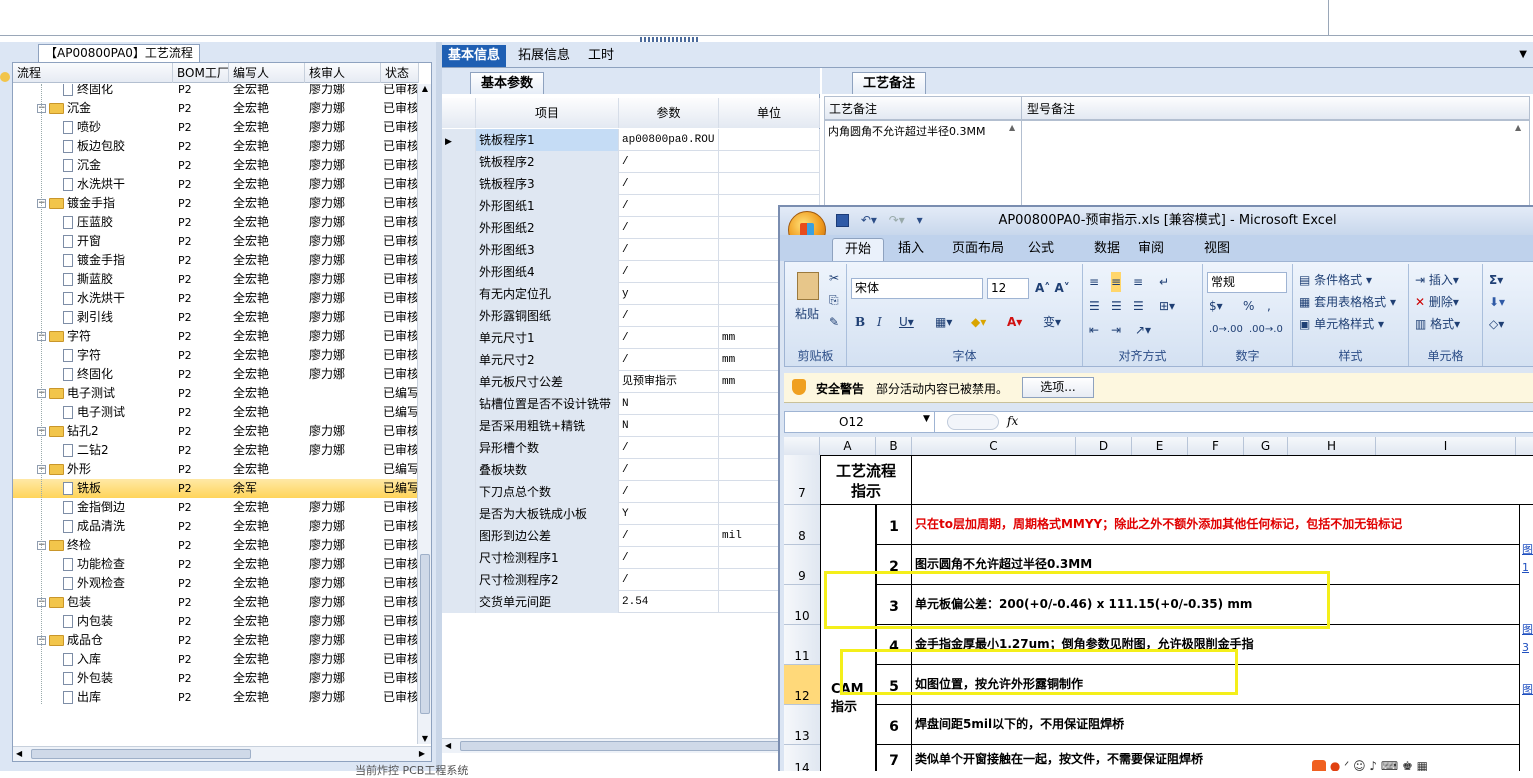 The width and height of the screenshot is (1533, 778). I want to click on format-as-table-button: ▦ 套用表格格式 ▾, so click(1347, 302).